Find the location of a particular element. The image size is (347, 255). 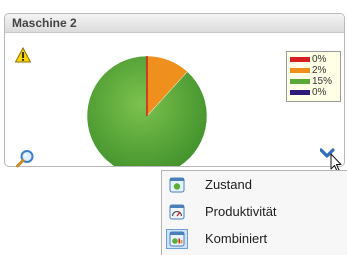

panel-title: Maschine 2 is located at coordinates (174, 23).